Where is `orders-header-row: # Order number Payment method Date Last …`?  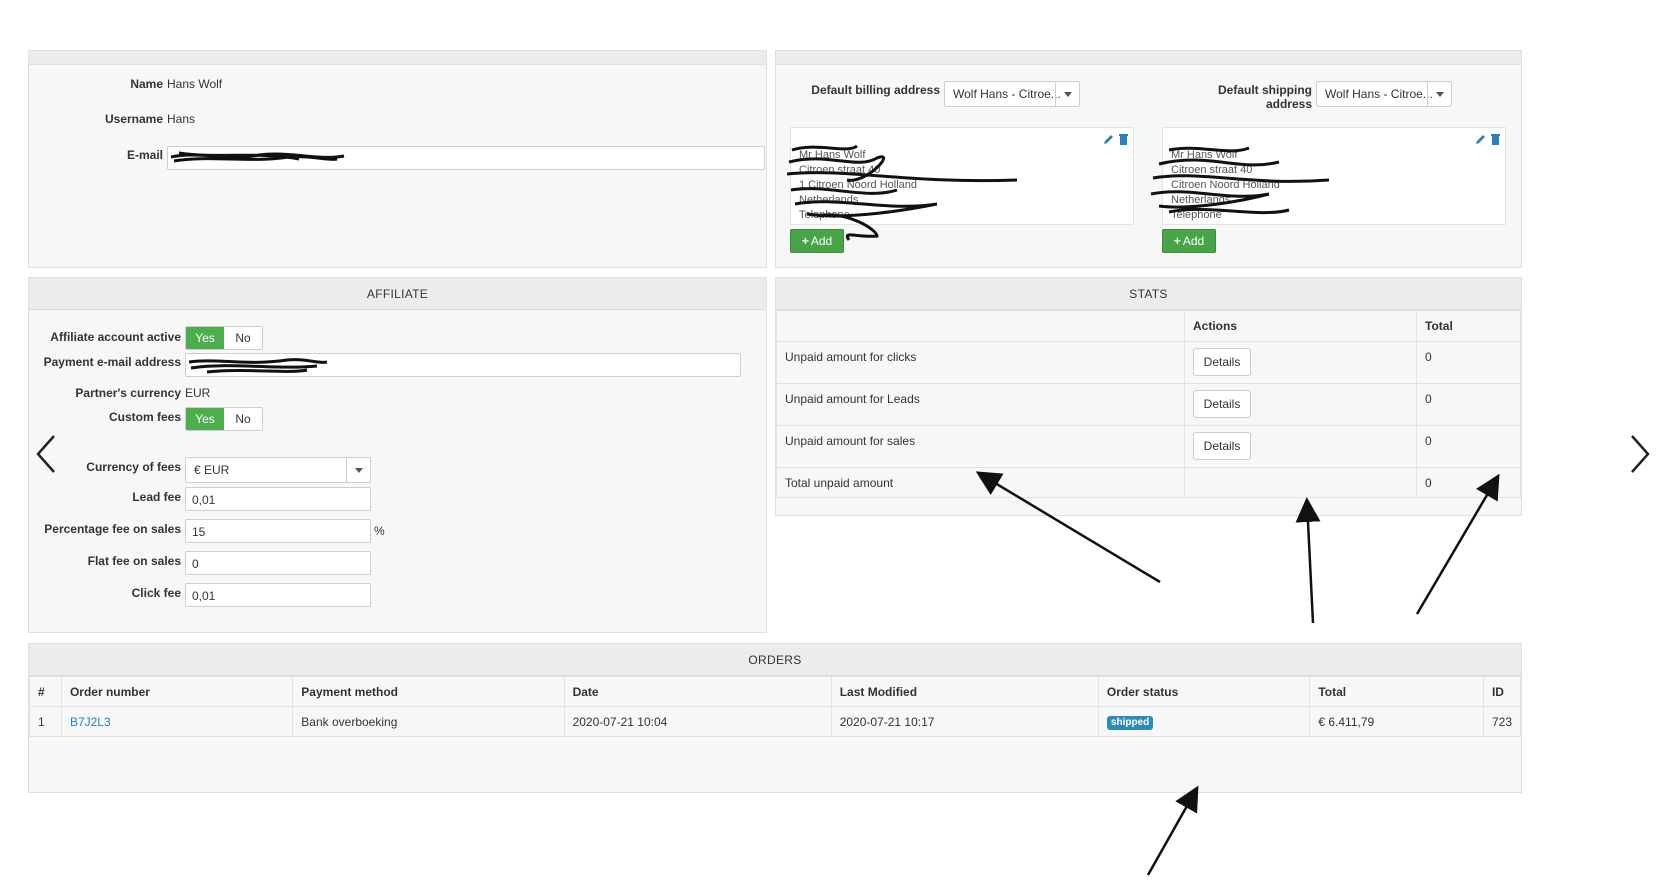
orders-header-row: # Order number Payment method Date Last … is located at coordinates (775, 691).